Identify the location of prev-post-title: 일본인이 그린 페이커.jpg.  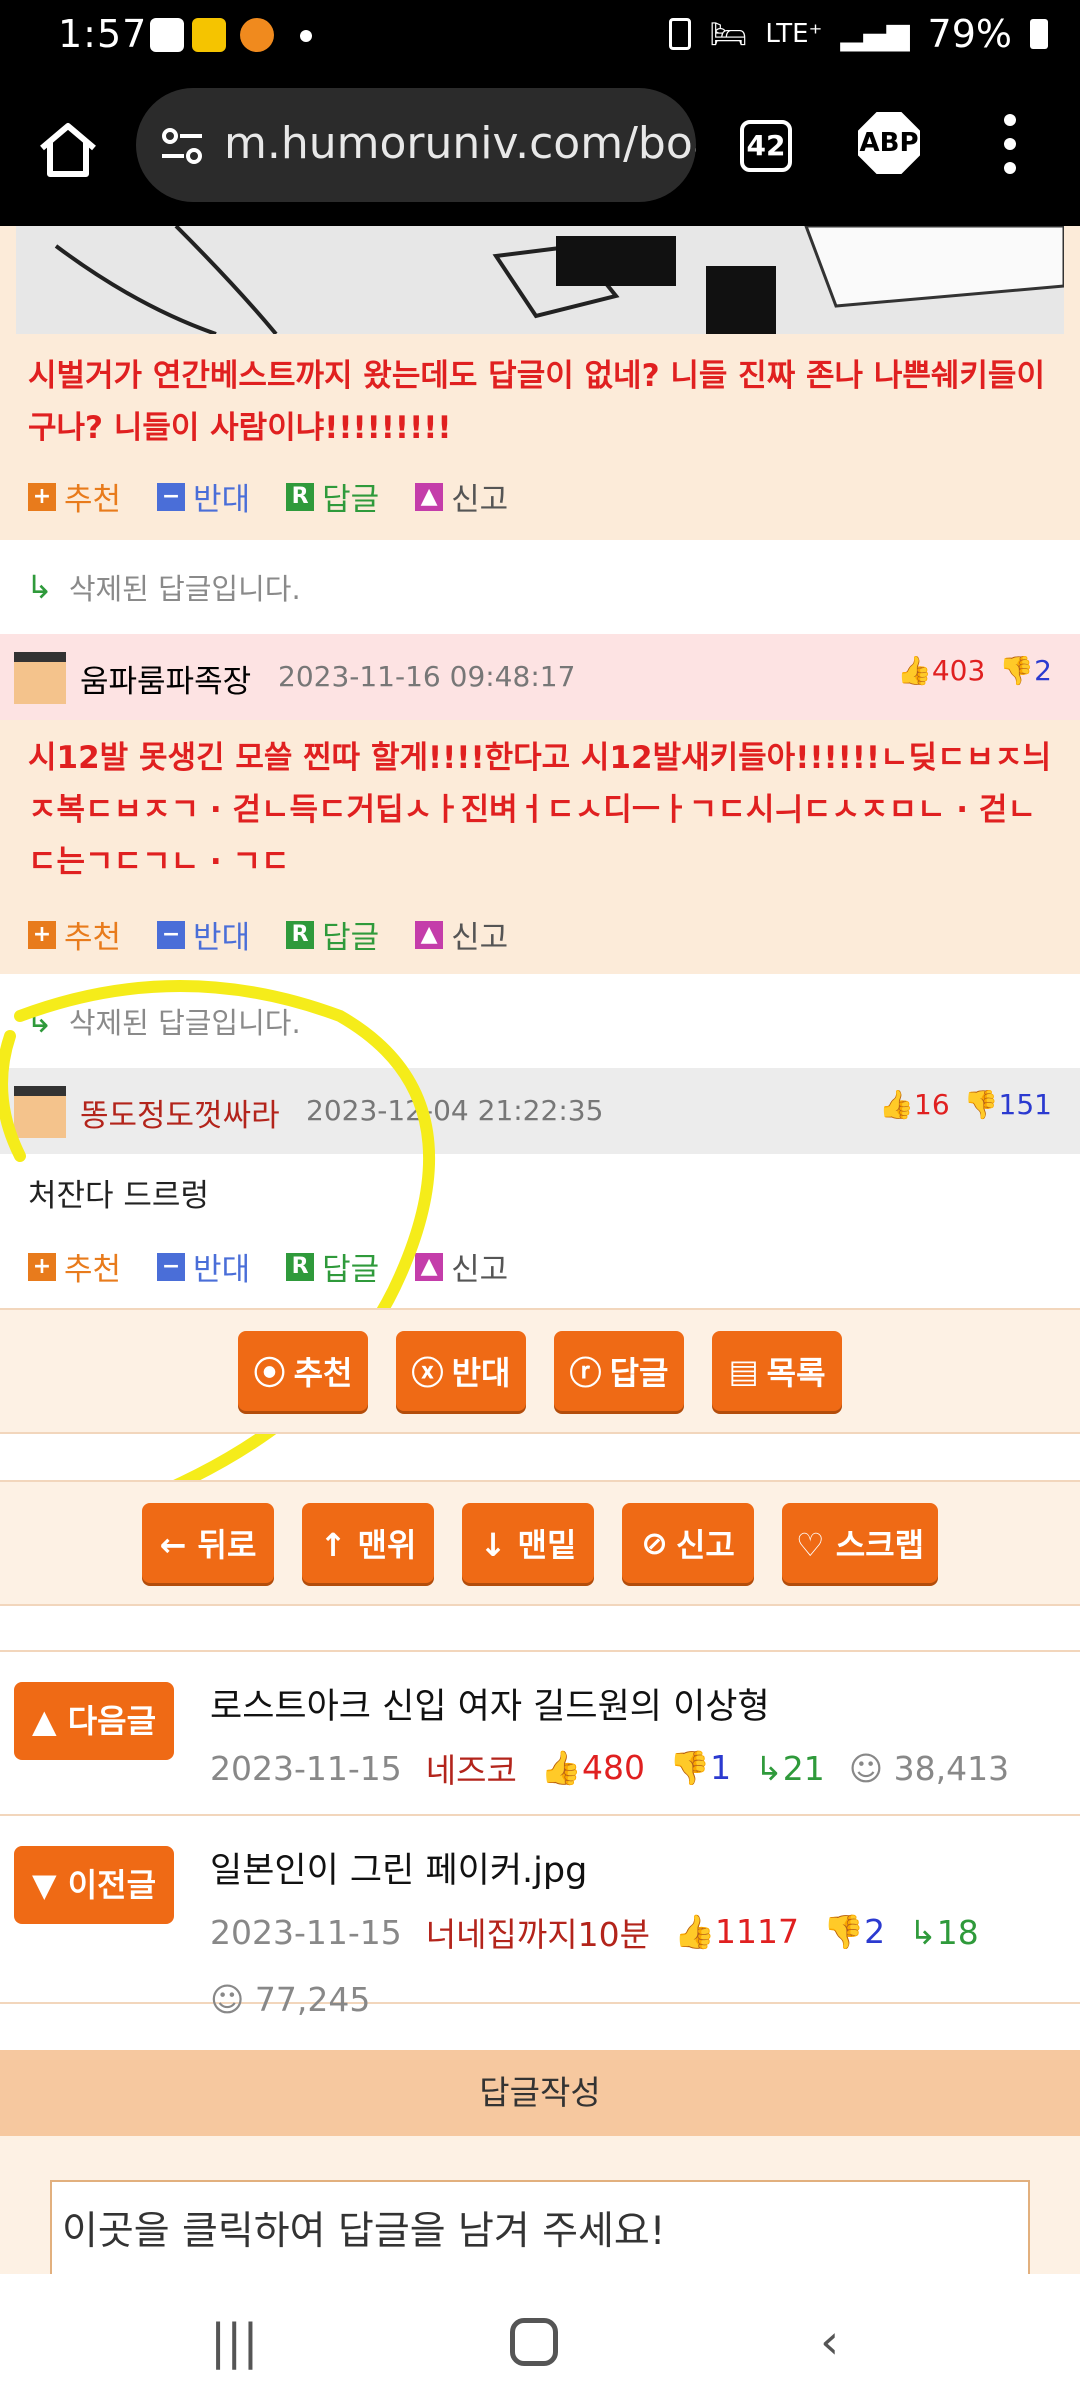
(398, 1867).